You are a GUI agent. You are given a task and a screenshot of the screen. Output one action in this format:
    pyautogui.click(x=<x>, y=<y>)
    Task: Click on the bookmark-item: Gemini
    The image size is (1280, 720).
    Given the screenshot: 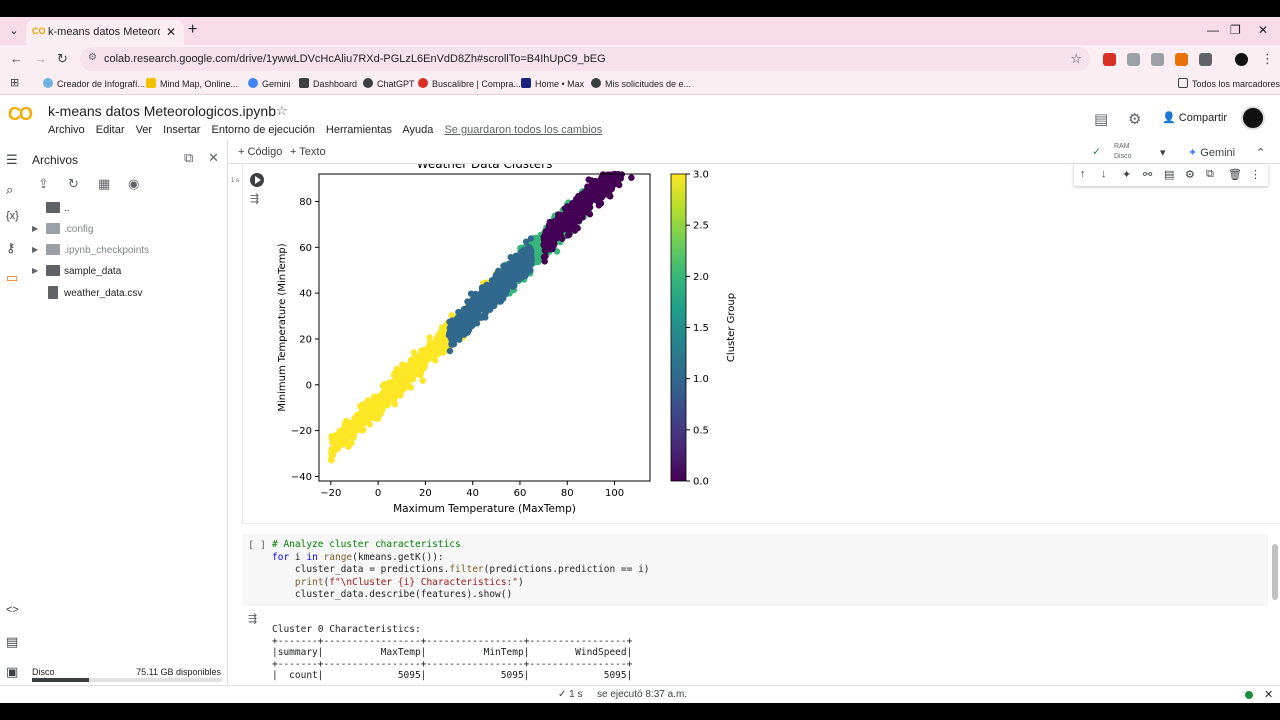 What is the action you would take?
    pyautogui.click(x=269, y=83)
    